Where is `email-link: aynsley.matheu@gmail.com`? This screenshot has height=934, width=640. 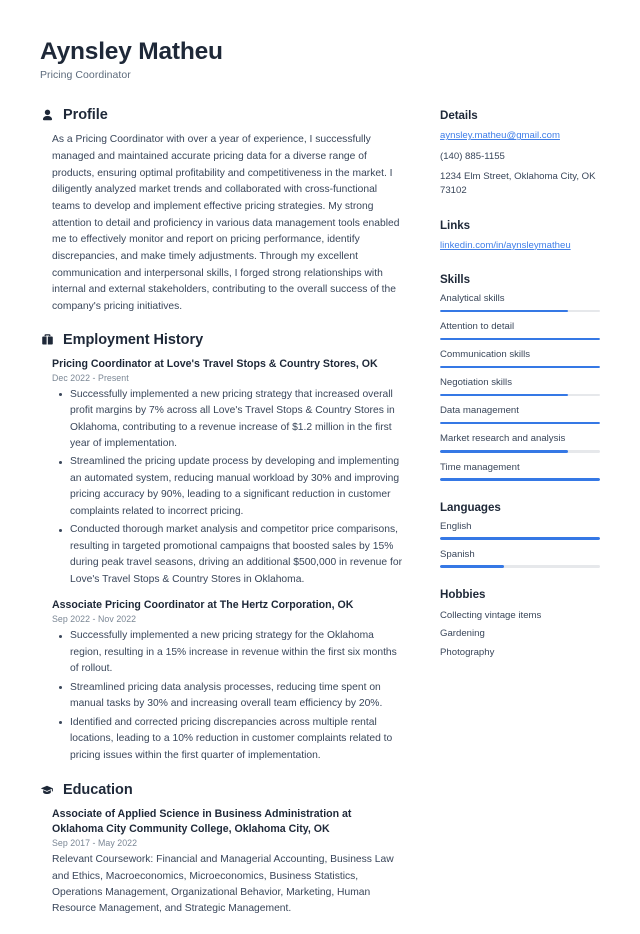 email-link: aynsley.matheu@gmail.com is located at coordinates (520, 136).